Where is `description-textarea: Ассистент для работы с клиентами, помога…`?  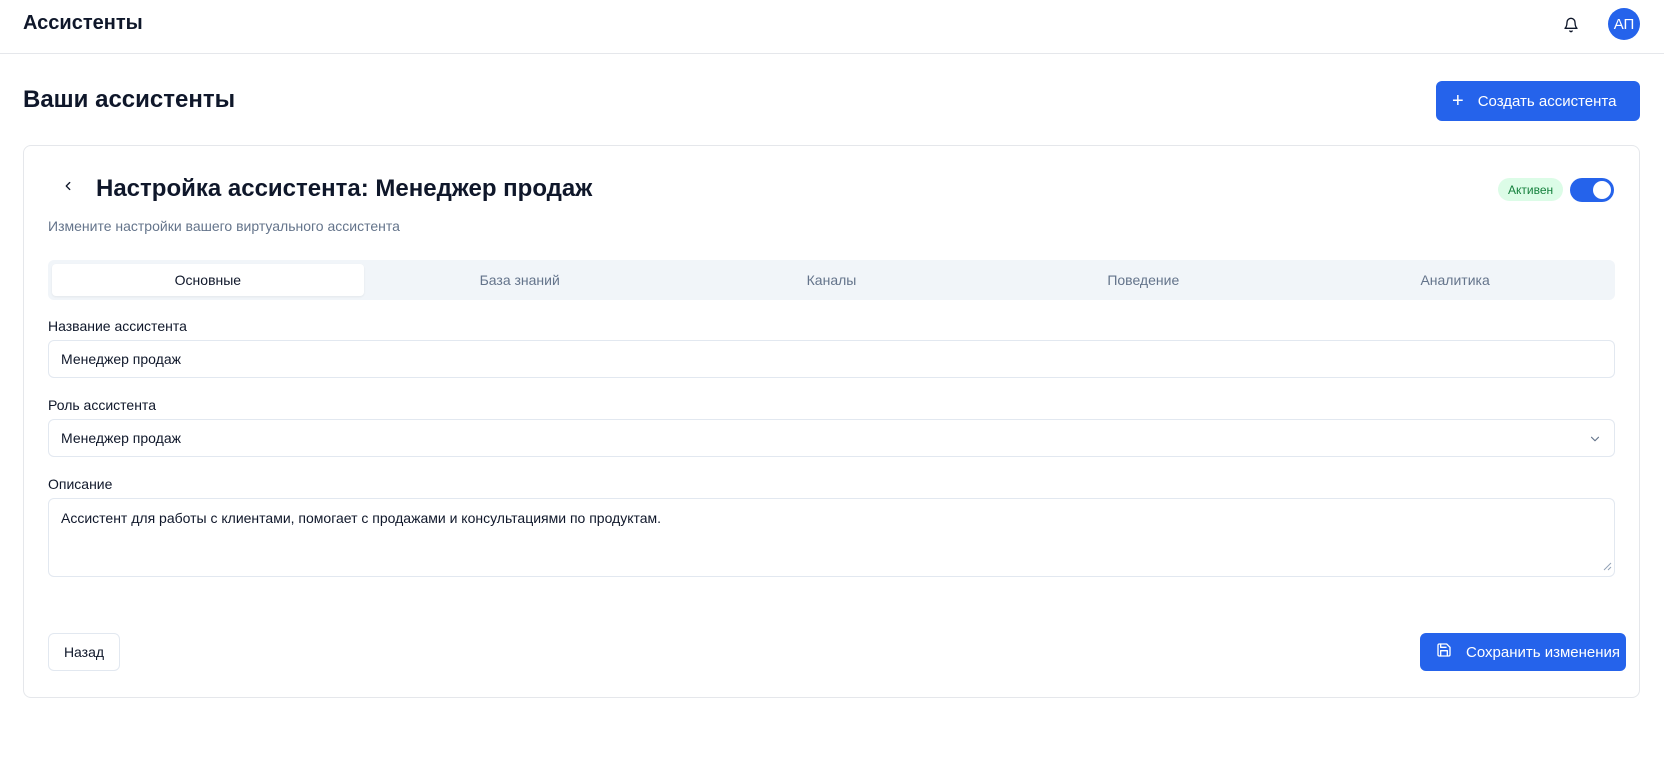
description-textarea: Ассистент для работы с клиентами, помога… is located at coordinates (831, 537).